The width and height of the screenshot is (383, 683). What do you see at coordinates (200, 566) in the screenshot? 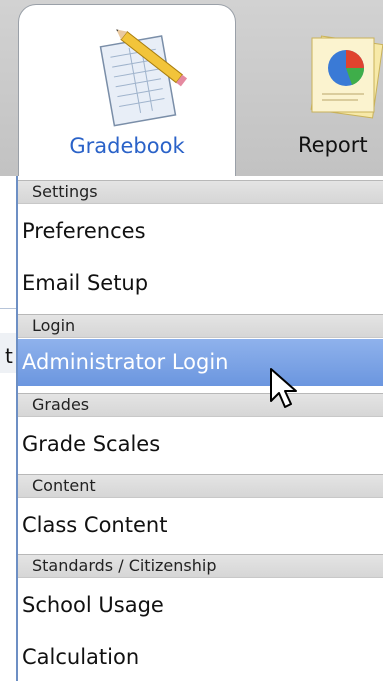
I see `menu-header-standards-citizenship: Standards / Citizenship` at bounding box center [200, 566].